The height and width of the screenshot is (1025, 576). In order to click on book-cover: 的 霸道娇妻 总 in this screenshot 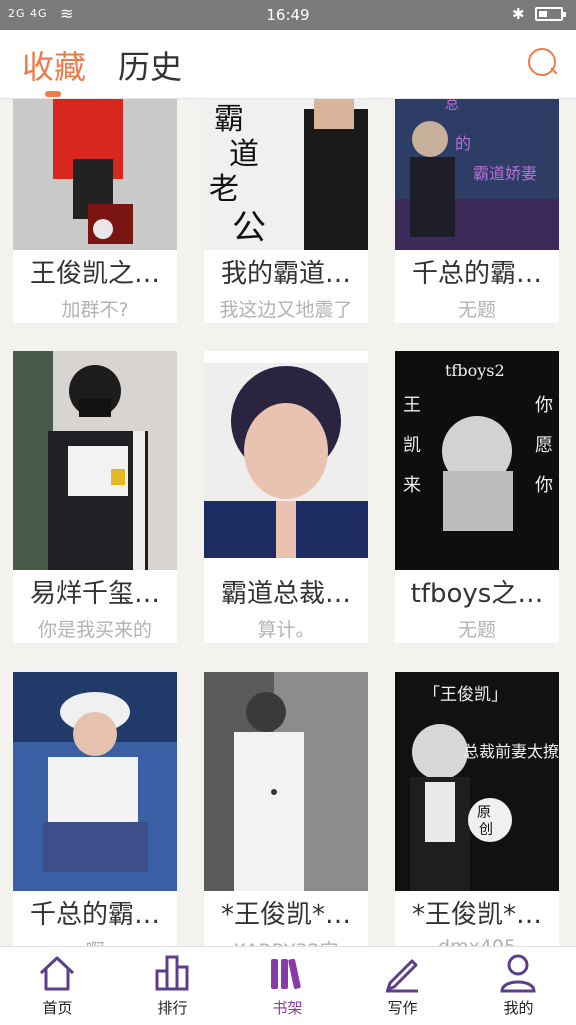, I will do `click(477, 174)`.